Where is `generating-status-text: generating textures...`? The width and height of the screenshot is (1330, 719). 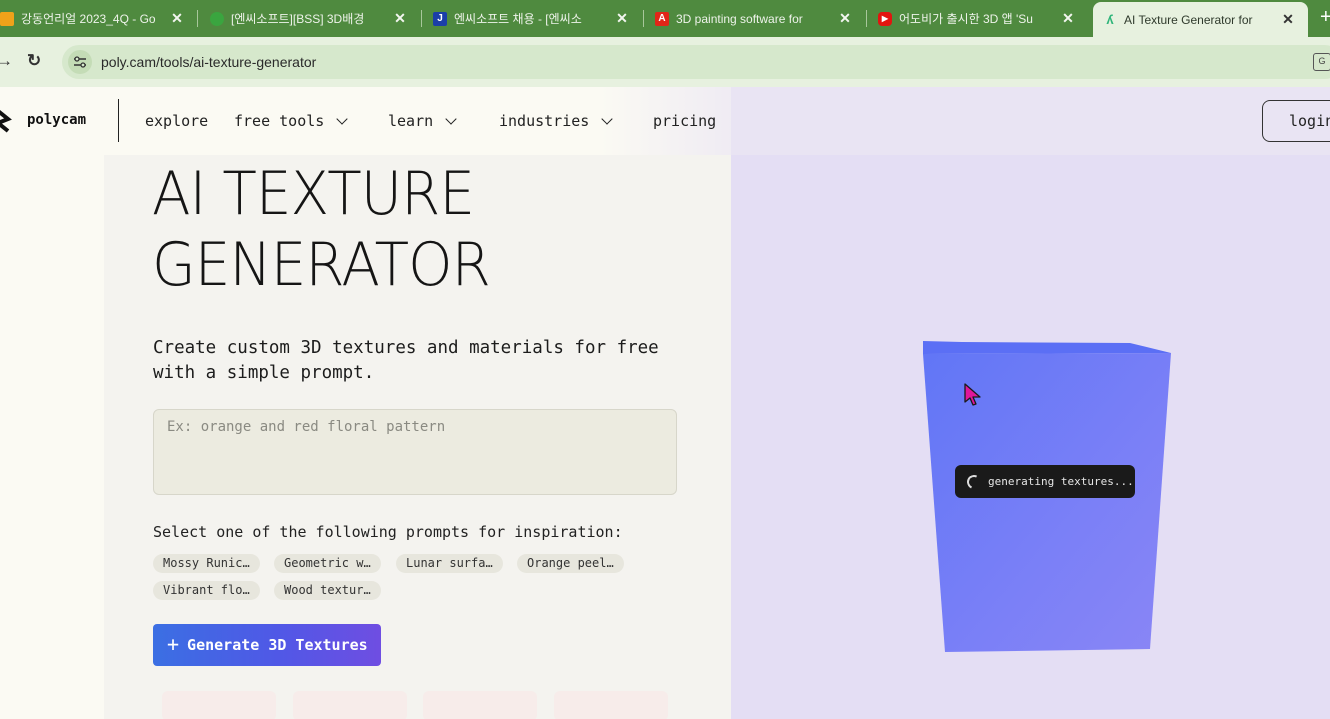 generating-status-text: generating textures... is located at coordinates (1061, 481).